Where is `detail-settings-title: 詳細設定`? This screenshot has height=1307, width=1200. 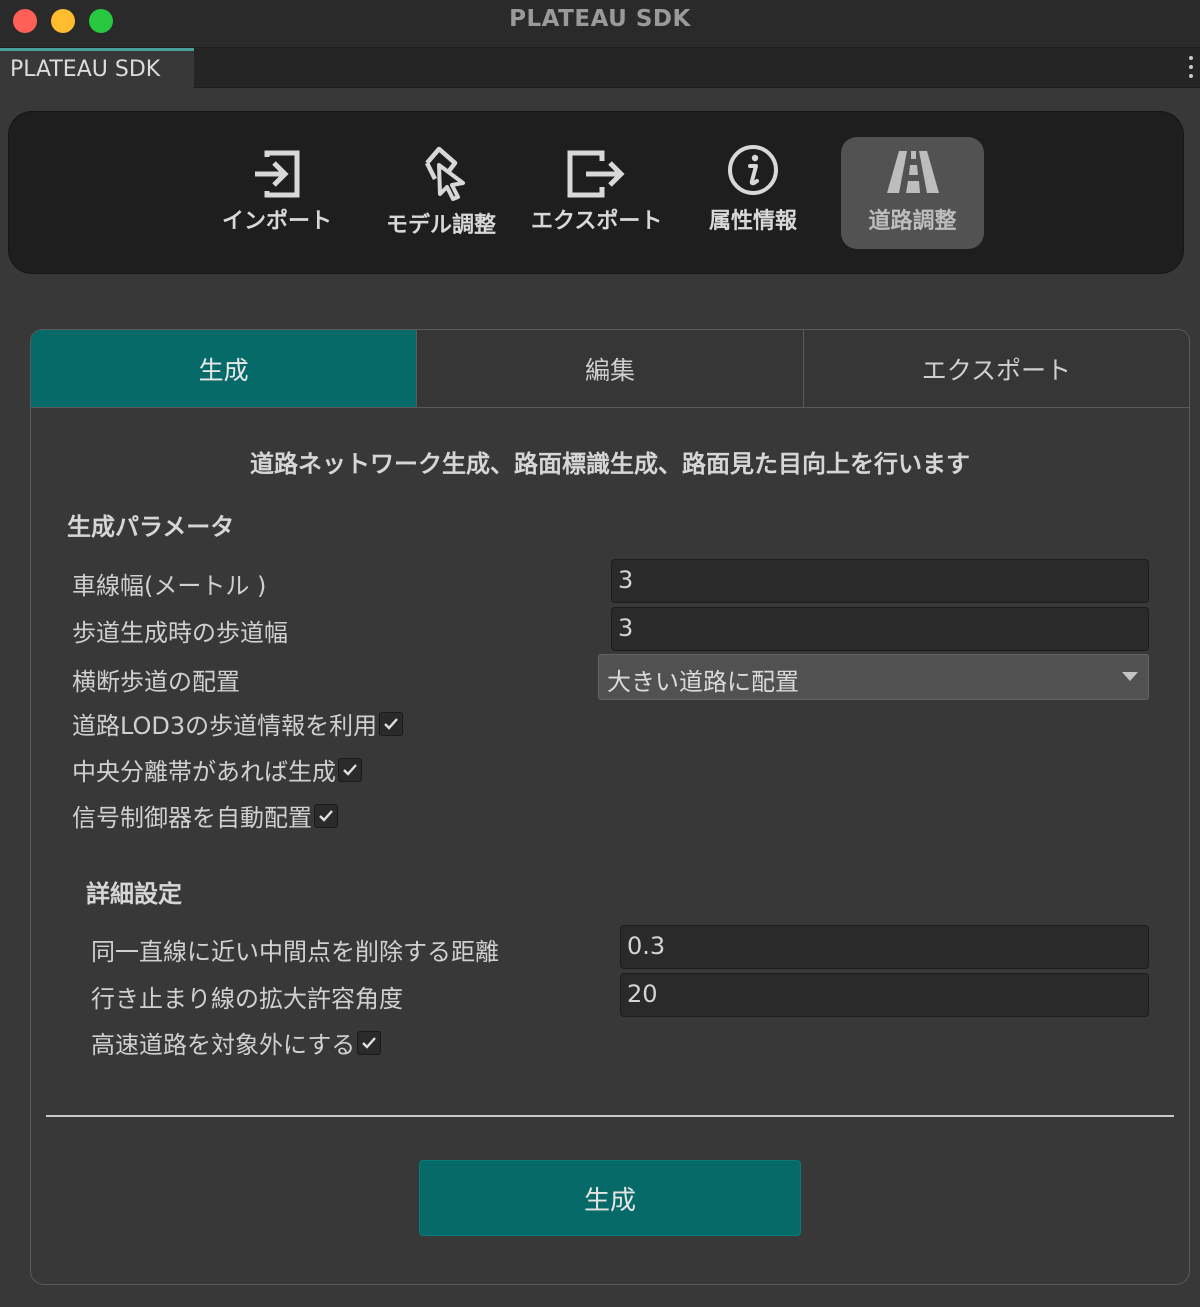 detail-settings-title: 詳細設定 is located at coordinates (134, 894).